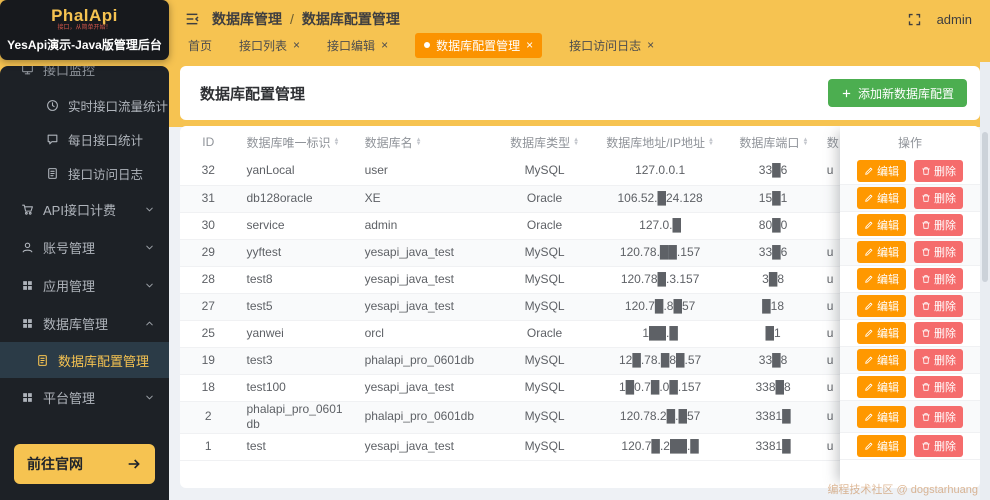 The height and width of the screenshot is (500, 990). Describe the element at coordinates (914, 19) in the screenshot. I see `fullscreen-icon` at that location.